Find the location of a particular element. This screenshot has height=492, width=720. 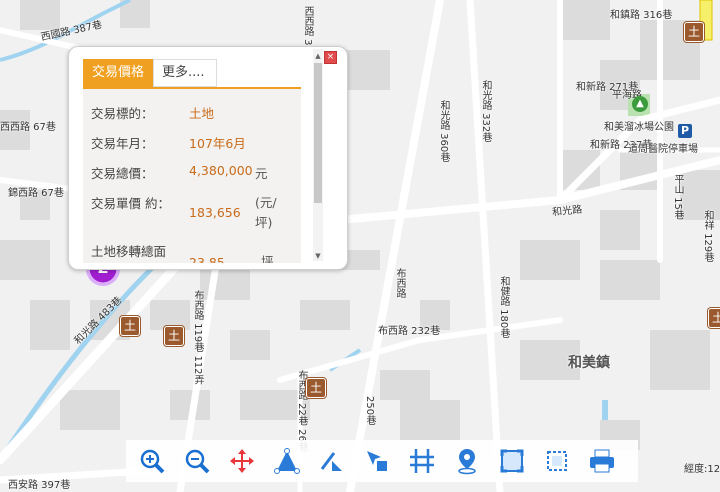

pan-icon is located at coordinates (242, 461).